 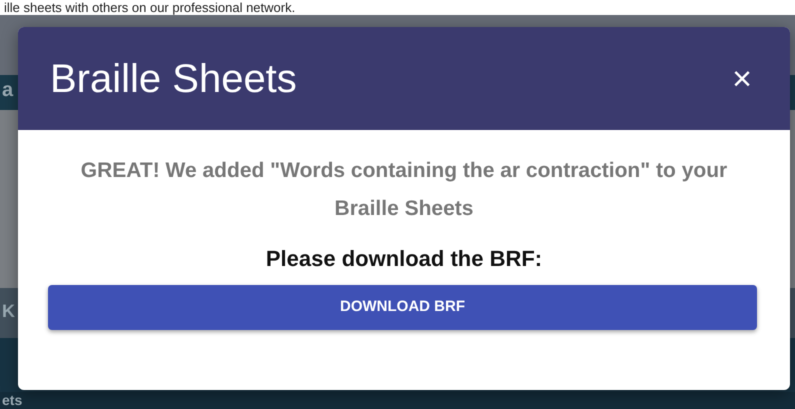 What do you see at coordinates (8, 90) in the screenshot?
I see `heading-fragment: a` at bounding box center [8, 90].